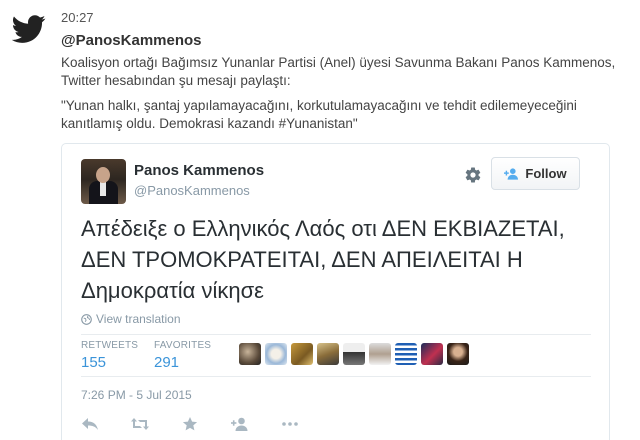 The height and width of the screenshot is (440, 640). I want to click on favorites-count: 291, so click(182, 362).